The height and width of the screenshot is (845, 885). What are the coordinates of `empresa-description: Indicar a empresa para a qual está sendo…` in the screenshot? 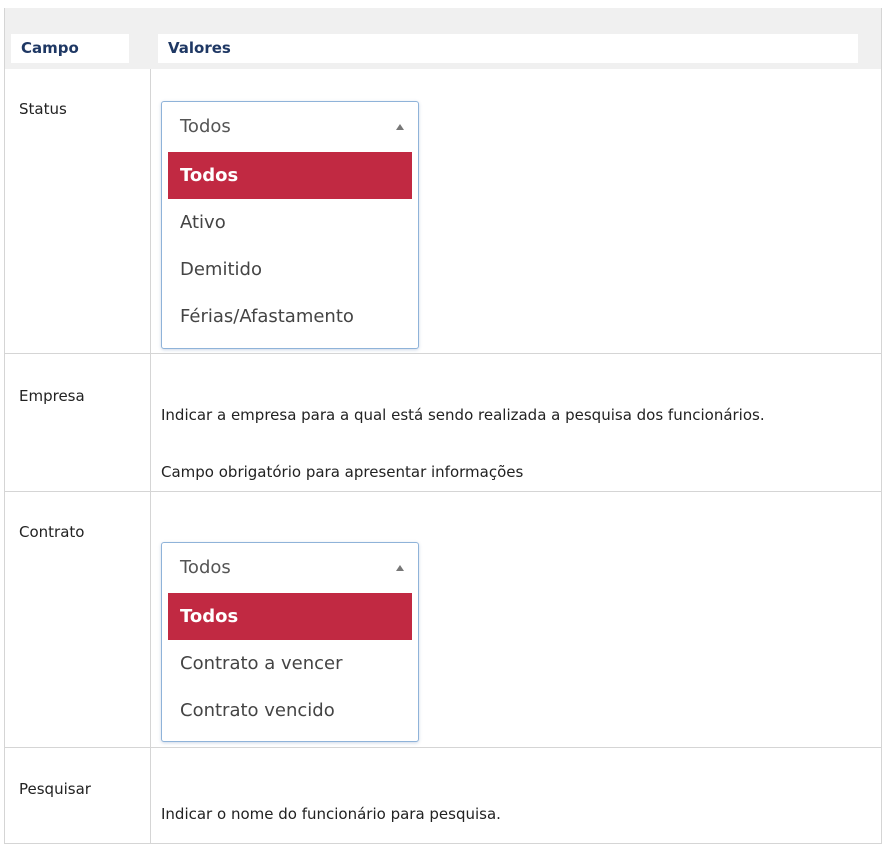 It's located at (463, 415).